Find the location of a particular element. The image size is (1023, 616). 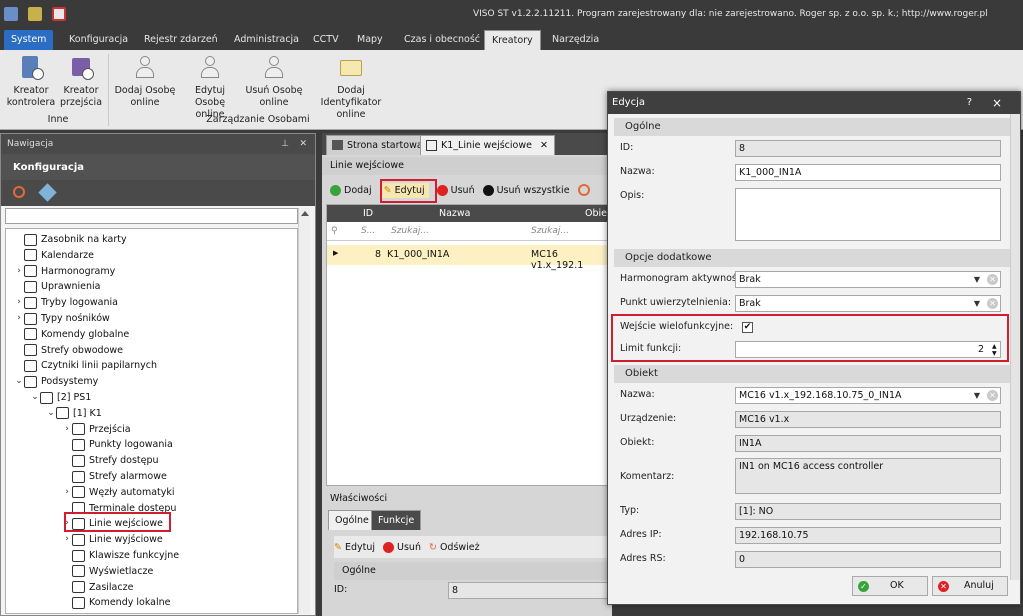

controller-wizard-button: Kreator kontrolera is located at coordinates (31, 80).